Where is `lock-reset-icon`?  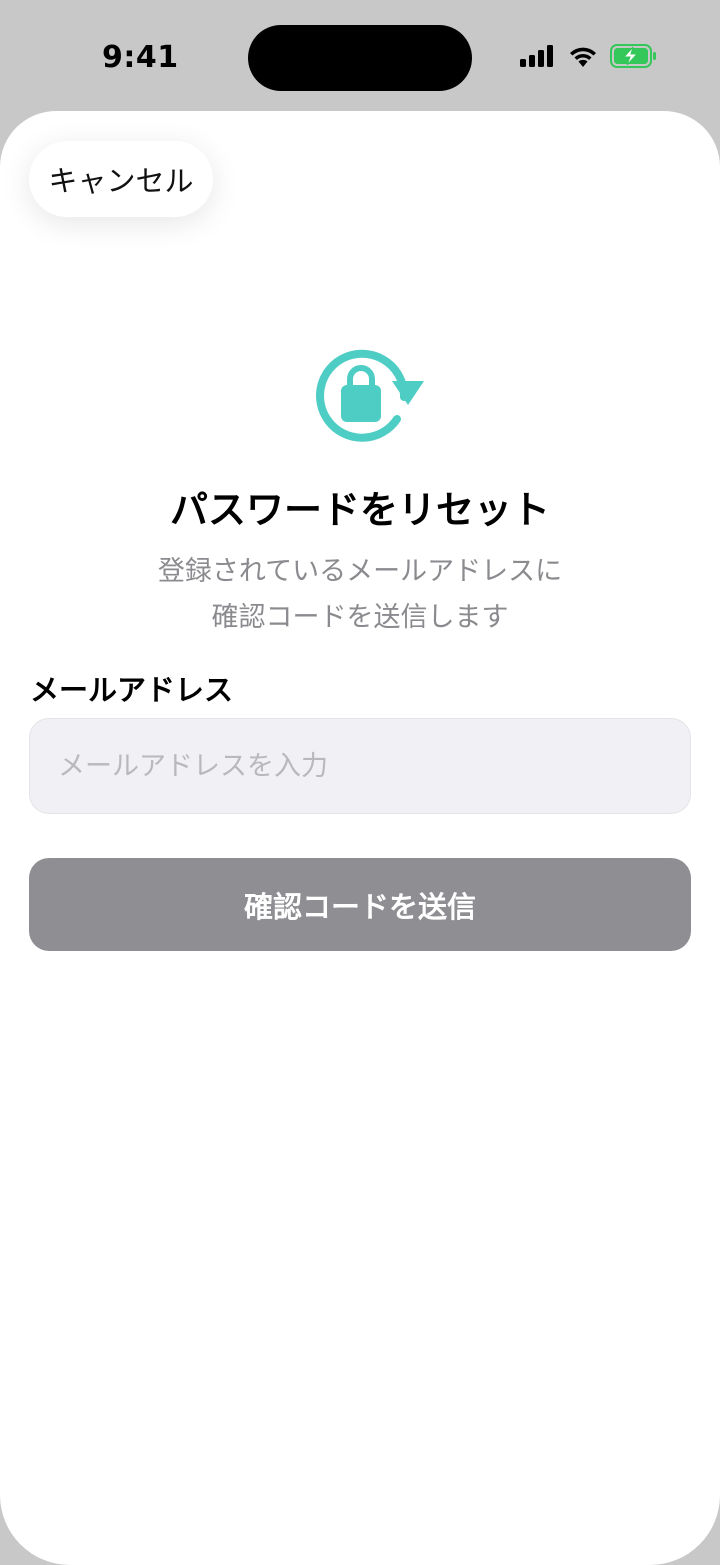
lock-reset-icon is located at coordinates (370, 395).